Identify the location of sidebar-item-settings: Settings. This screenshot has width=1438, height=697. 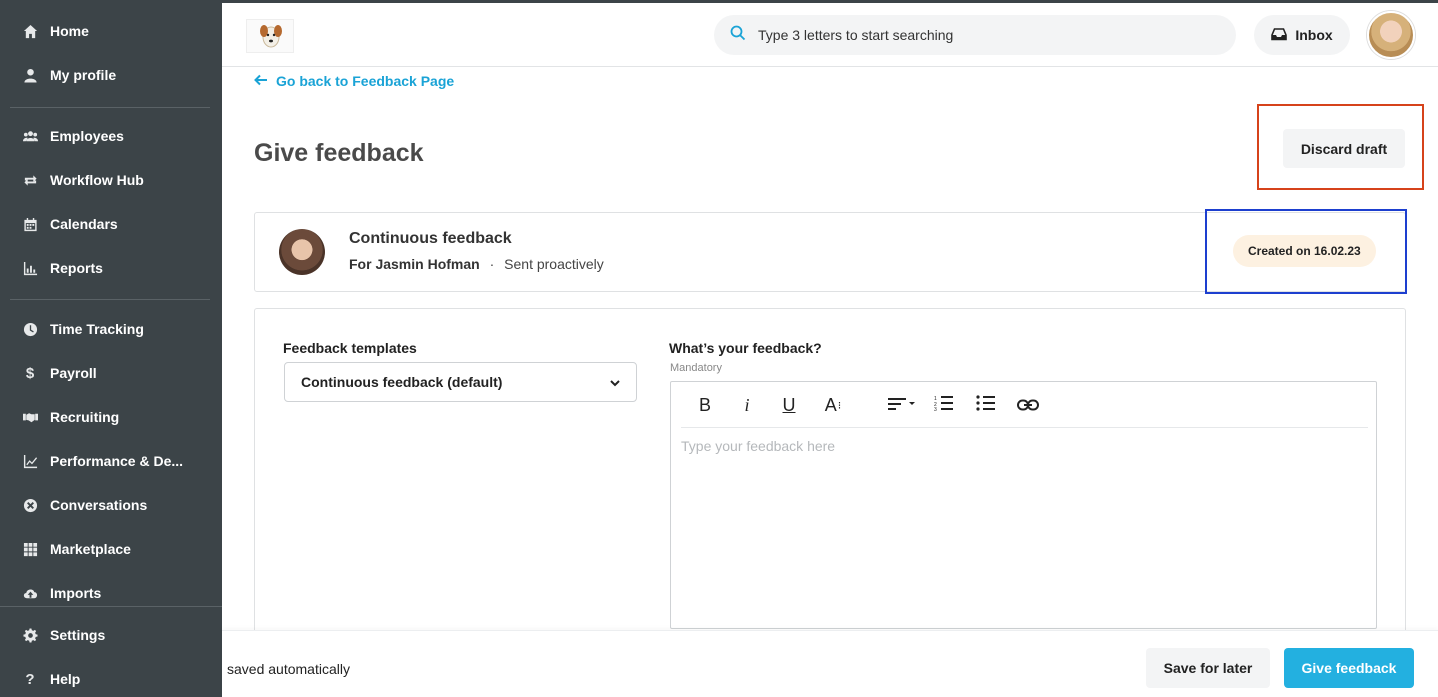
(117, 635).